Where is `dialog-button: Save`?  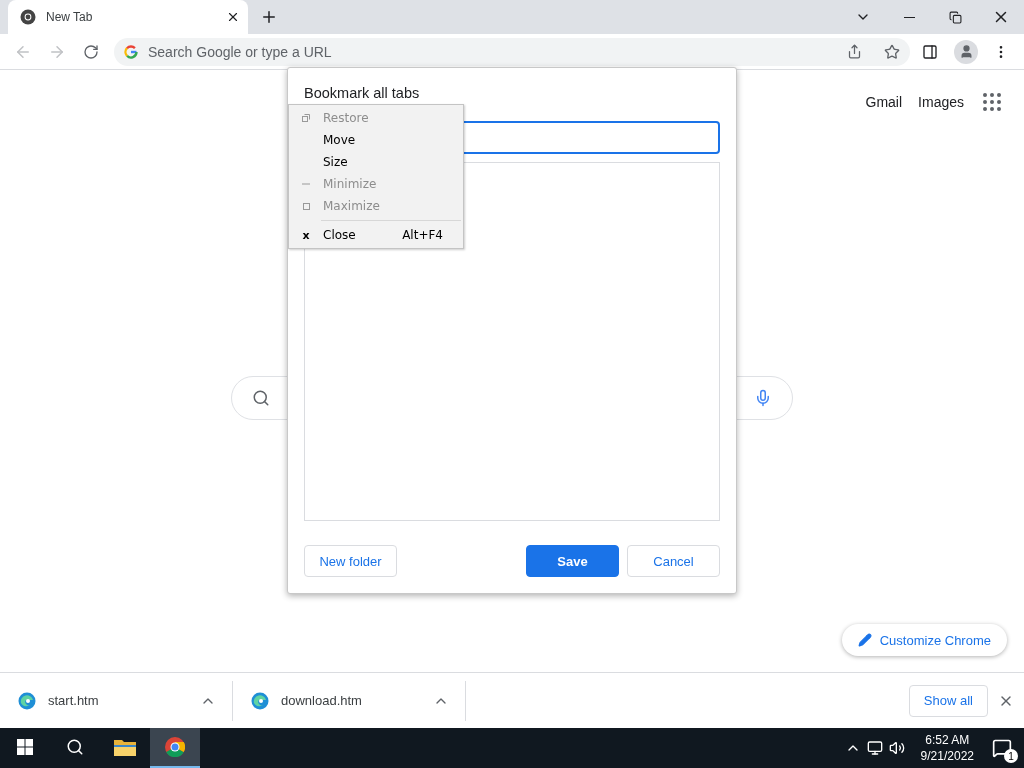 dialog-button: Save is located at coordinates (572, 561).